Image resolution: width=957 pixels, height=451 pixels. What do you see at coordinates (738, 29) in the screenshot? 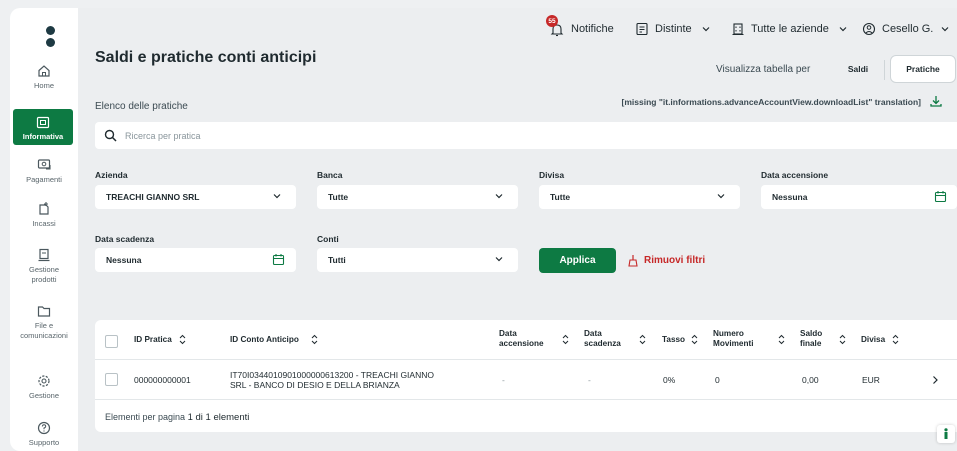
I see `building-icon` at bounding box center [738, 29].